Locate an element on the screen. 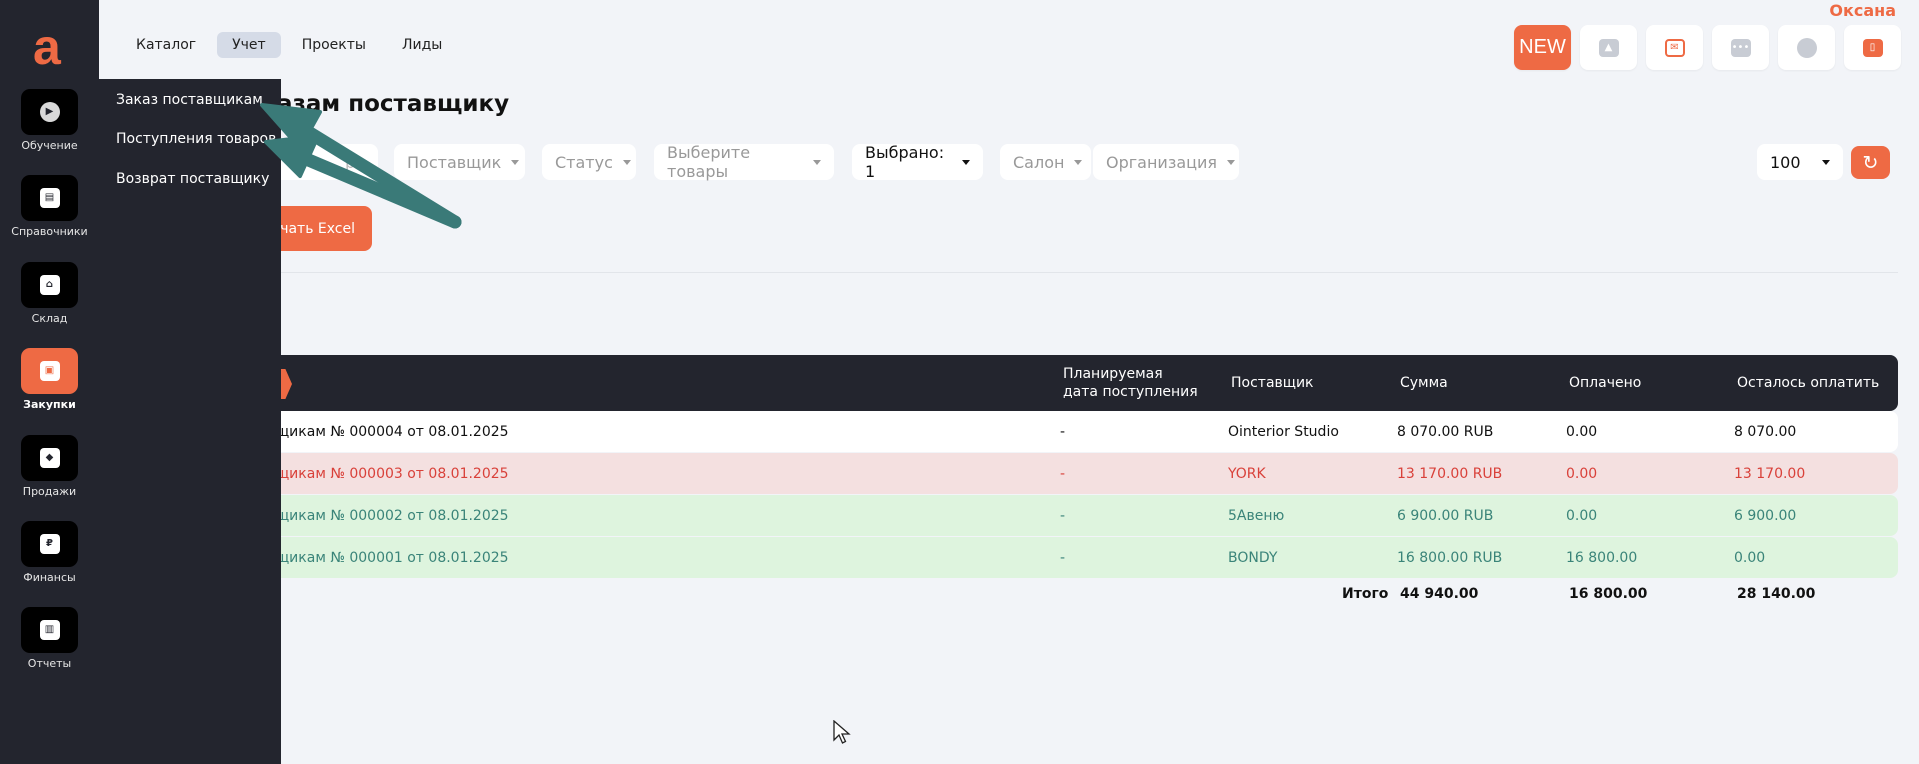 The image size is (1919, 764). sidebar-item-label: Справочники is located at coordinates (49, 231).